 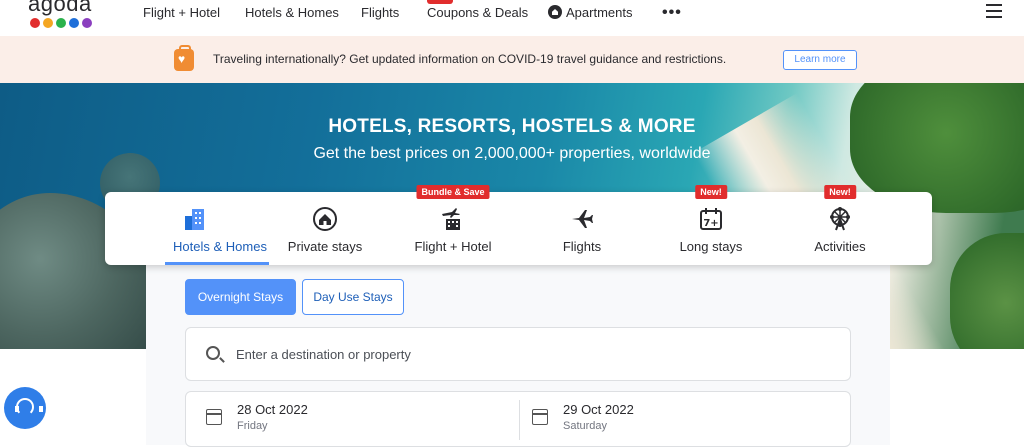 I want to click on nav-apartments: Apartments, so click(x=590, y=12).